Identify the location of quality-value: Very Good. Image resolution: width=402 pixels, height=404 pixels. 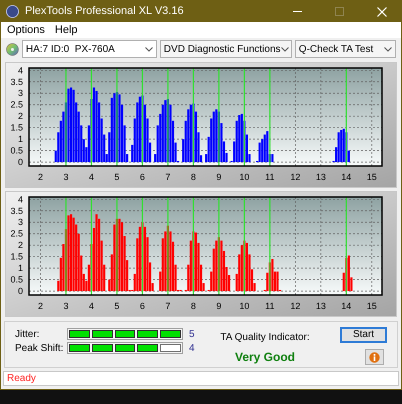
(265, 357).